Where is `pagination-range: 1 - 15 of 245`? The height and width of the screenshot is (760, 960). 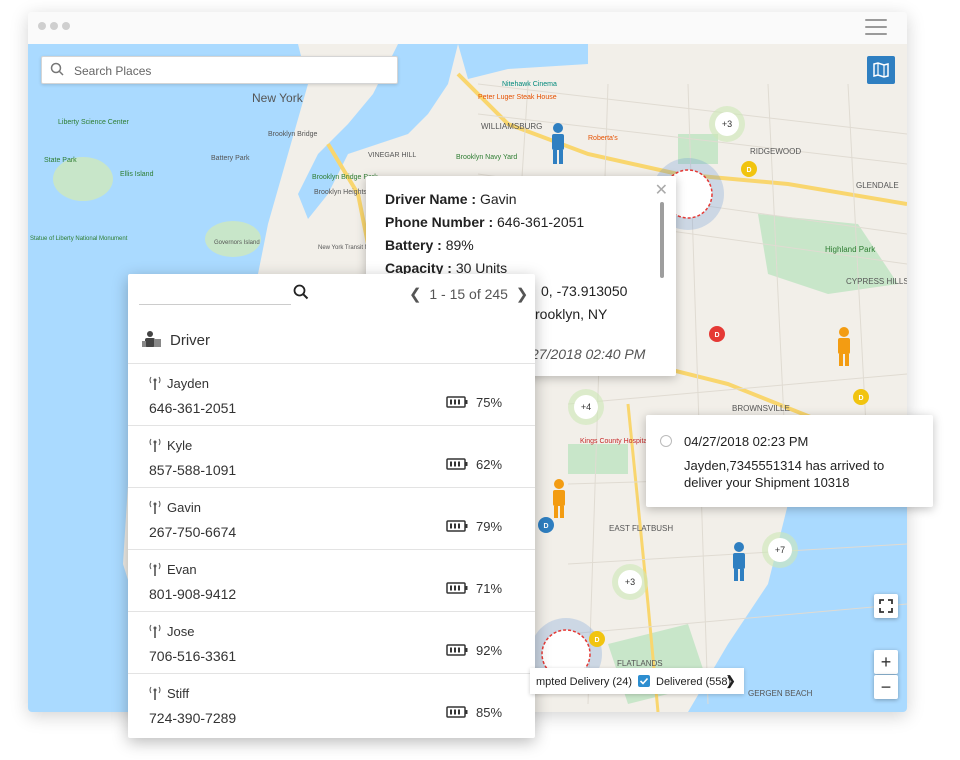 pagination-range: 1 - 15 of 245 is located at coordinates (468, 294).